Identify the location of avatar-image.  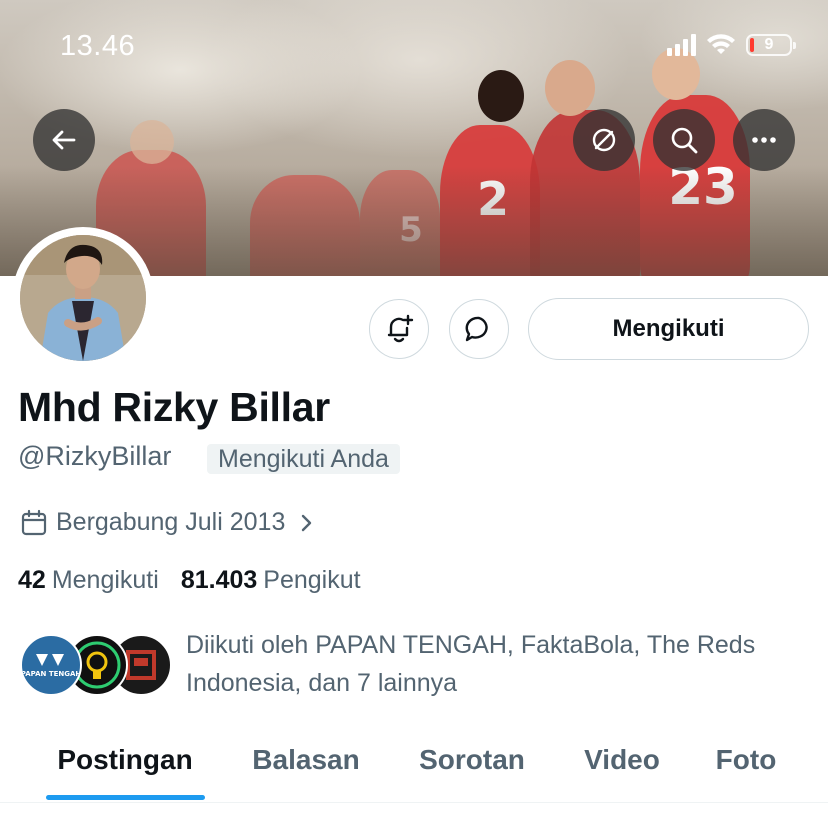
(83, 298).